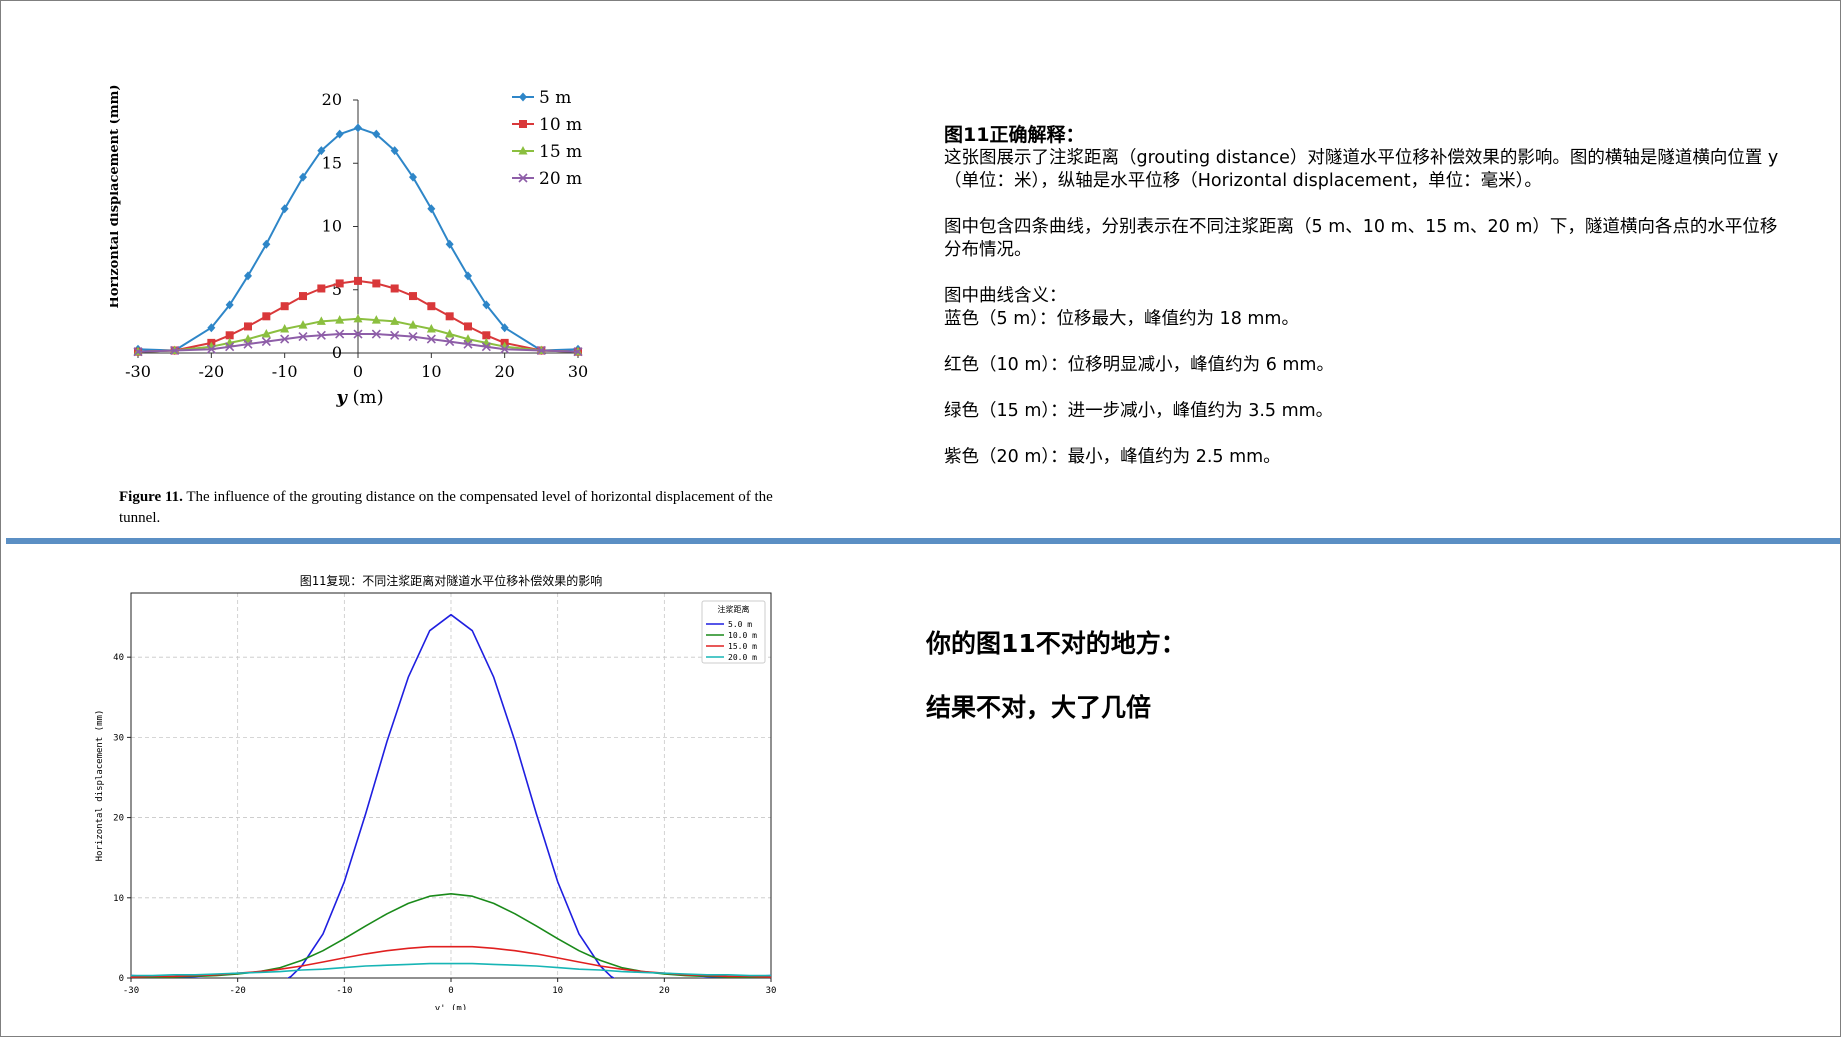  Describe the element at coordinates (742, 635) in the screenshot. I see `legend-label: 10.0 m` at that location.